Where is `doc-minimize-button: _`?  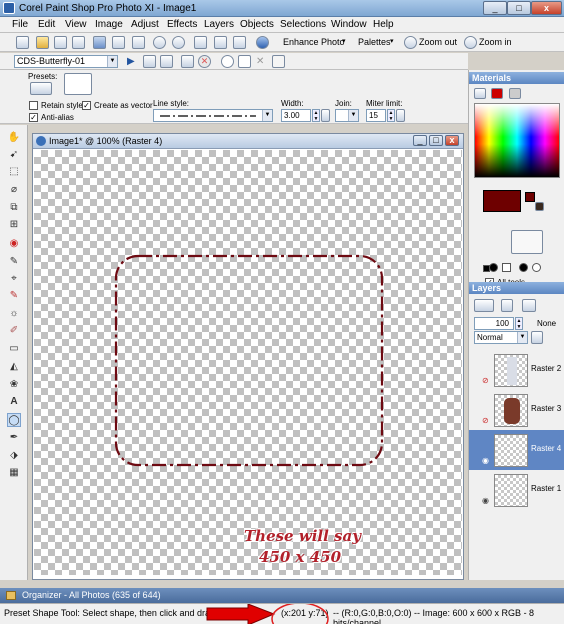
doc-minimize-button: _ is located at coordinates (420, 140).